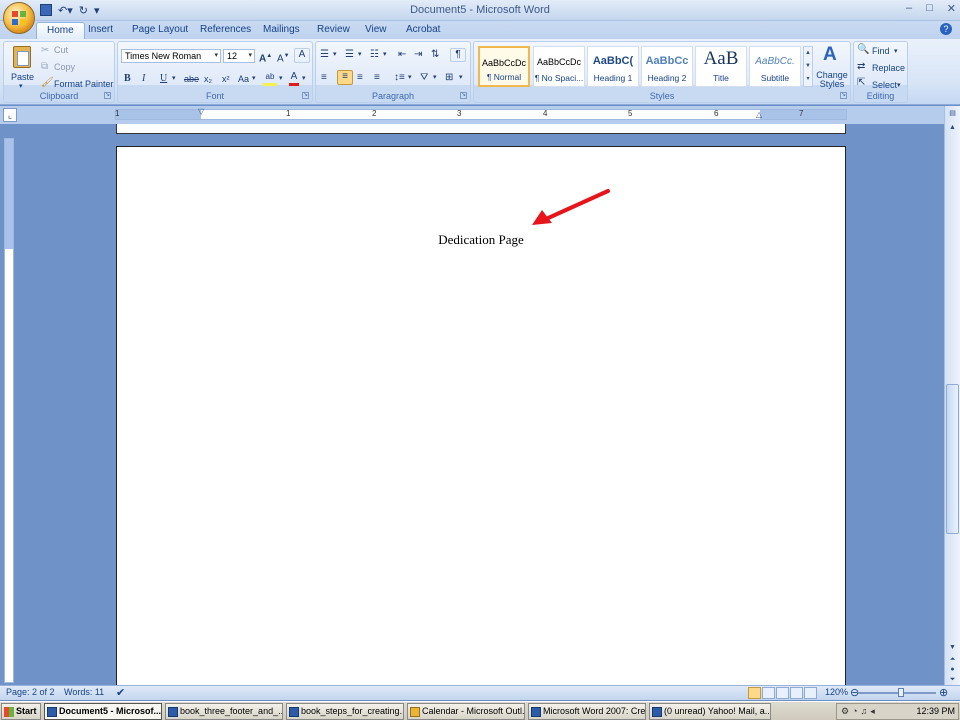 This screenshot has height=720, width=960. What do you see at coordinates (9, 410) in the screenshot?
I see `vertical-ruler` at bounding box center [9, 410].